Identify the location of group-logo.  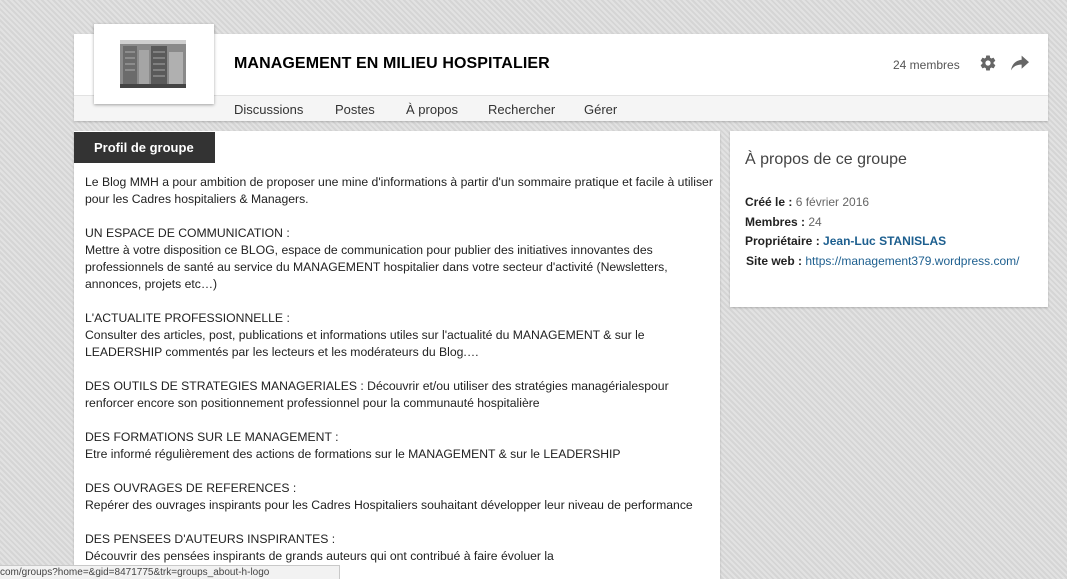
(154, 64).